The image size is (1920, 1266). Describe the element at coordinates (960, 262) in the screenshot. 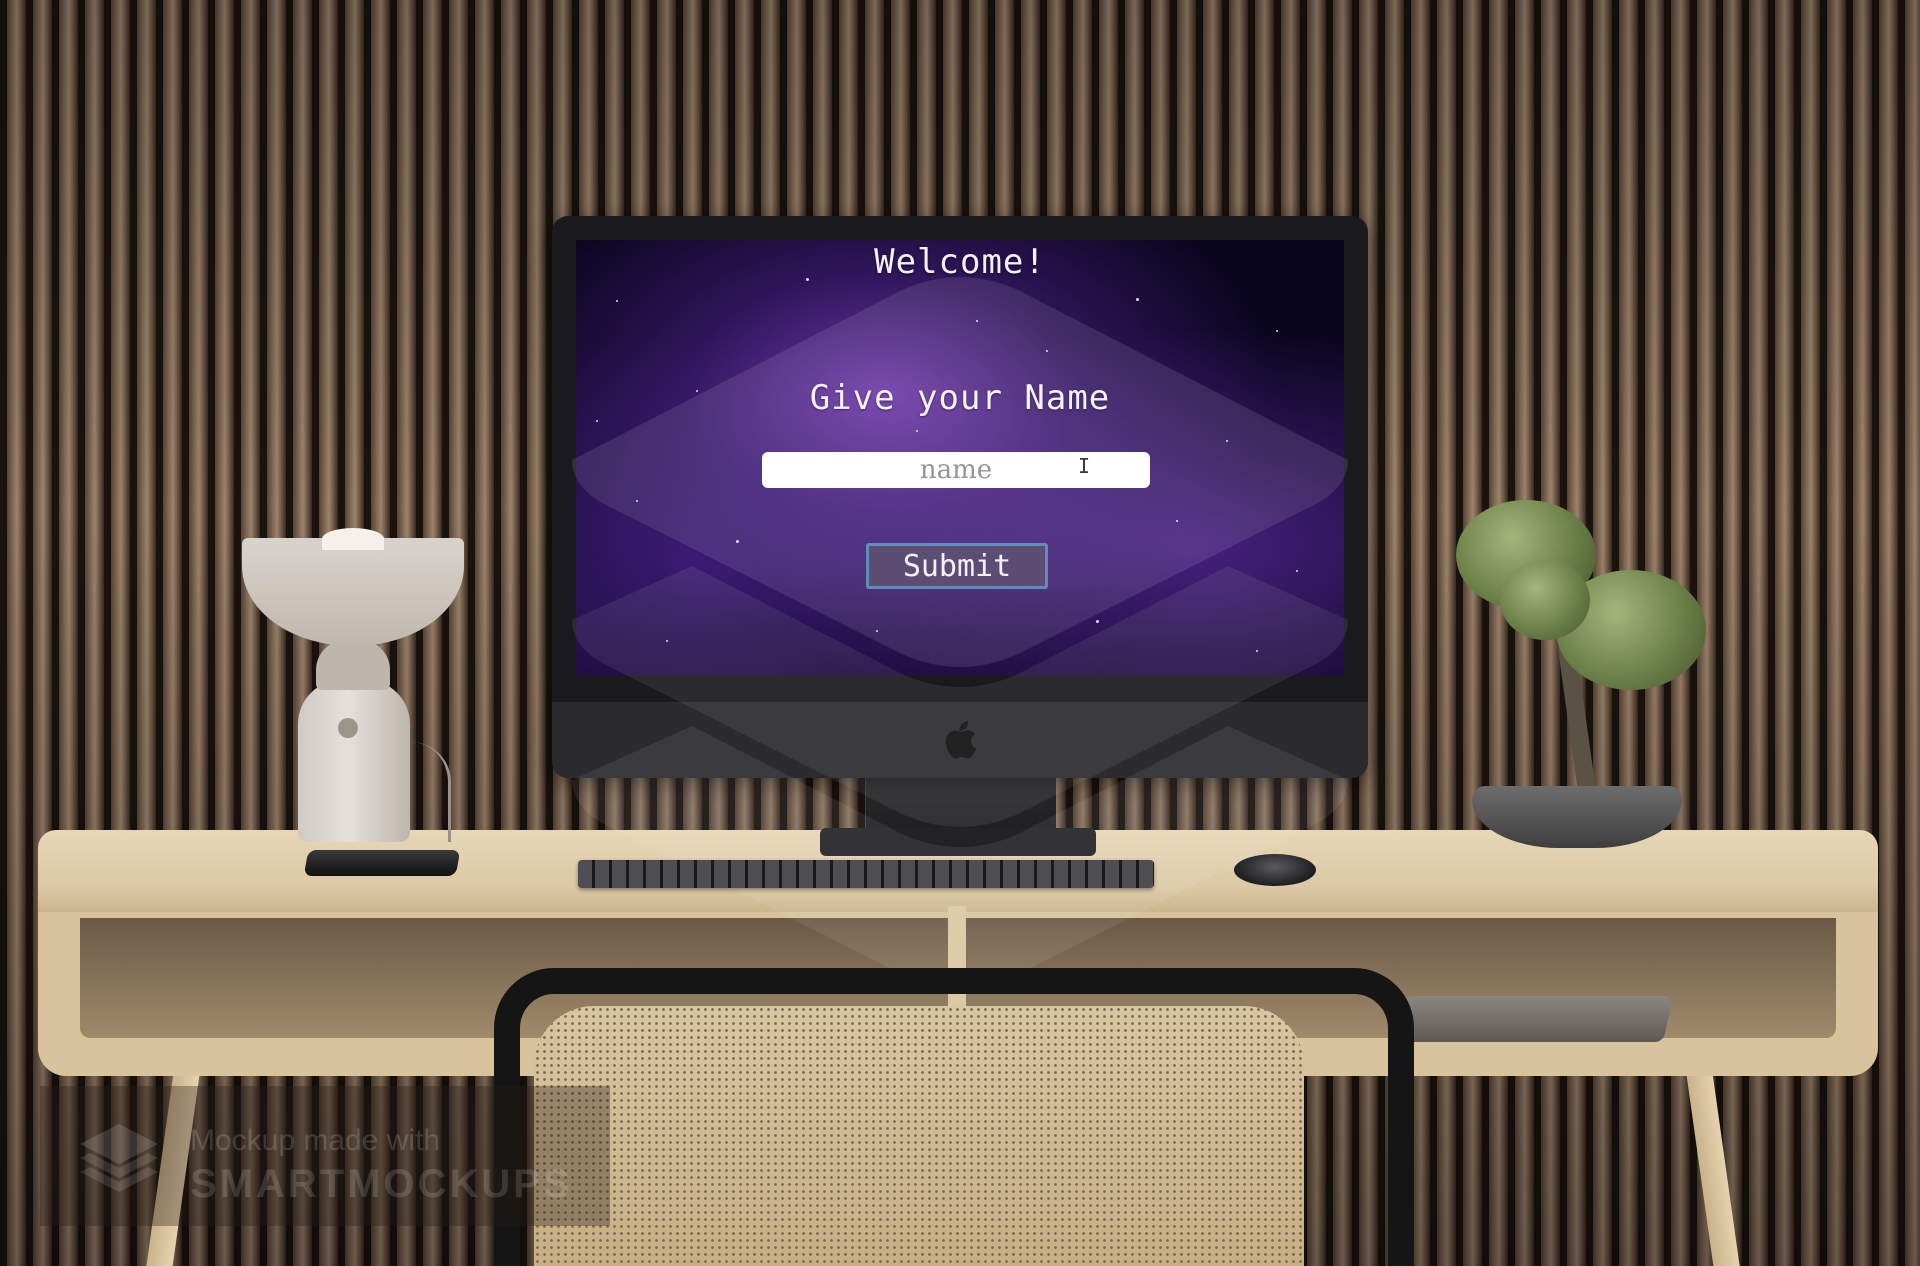

I see `welcome-heading: Welcome!` at that location.